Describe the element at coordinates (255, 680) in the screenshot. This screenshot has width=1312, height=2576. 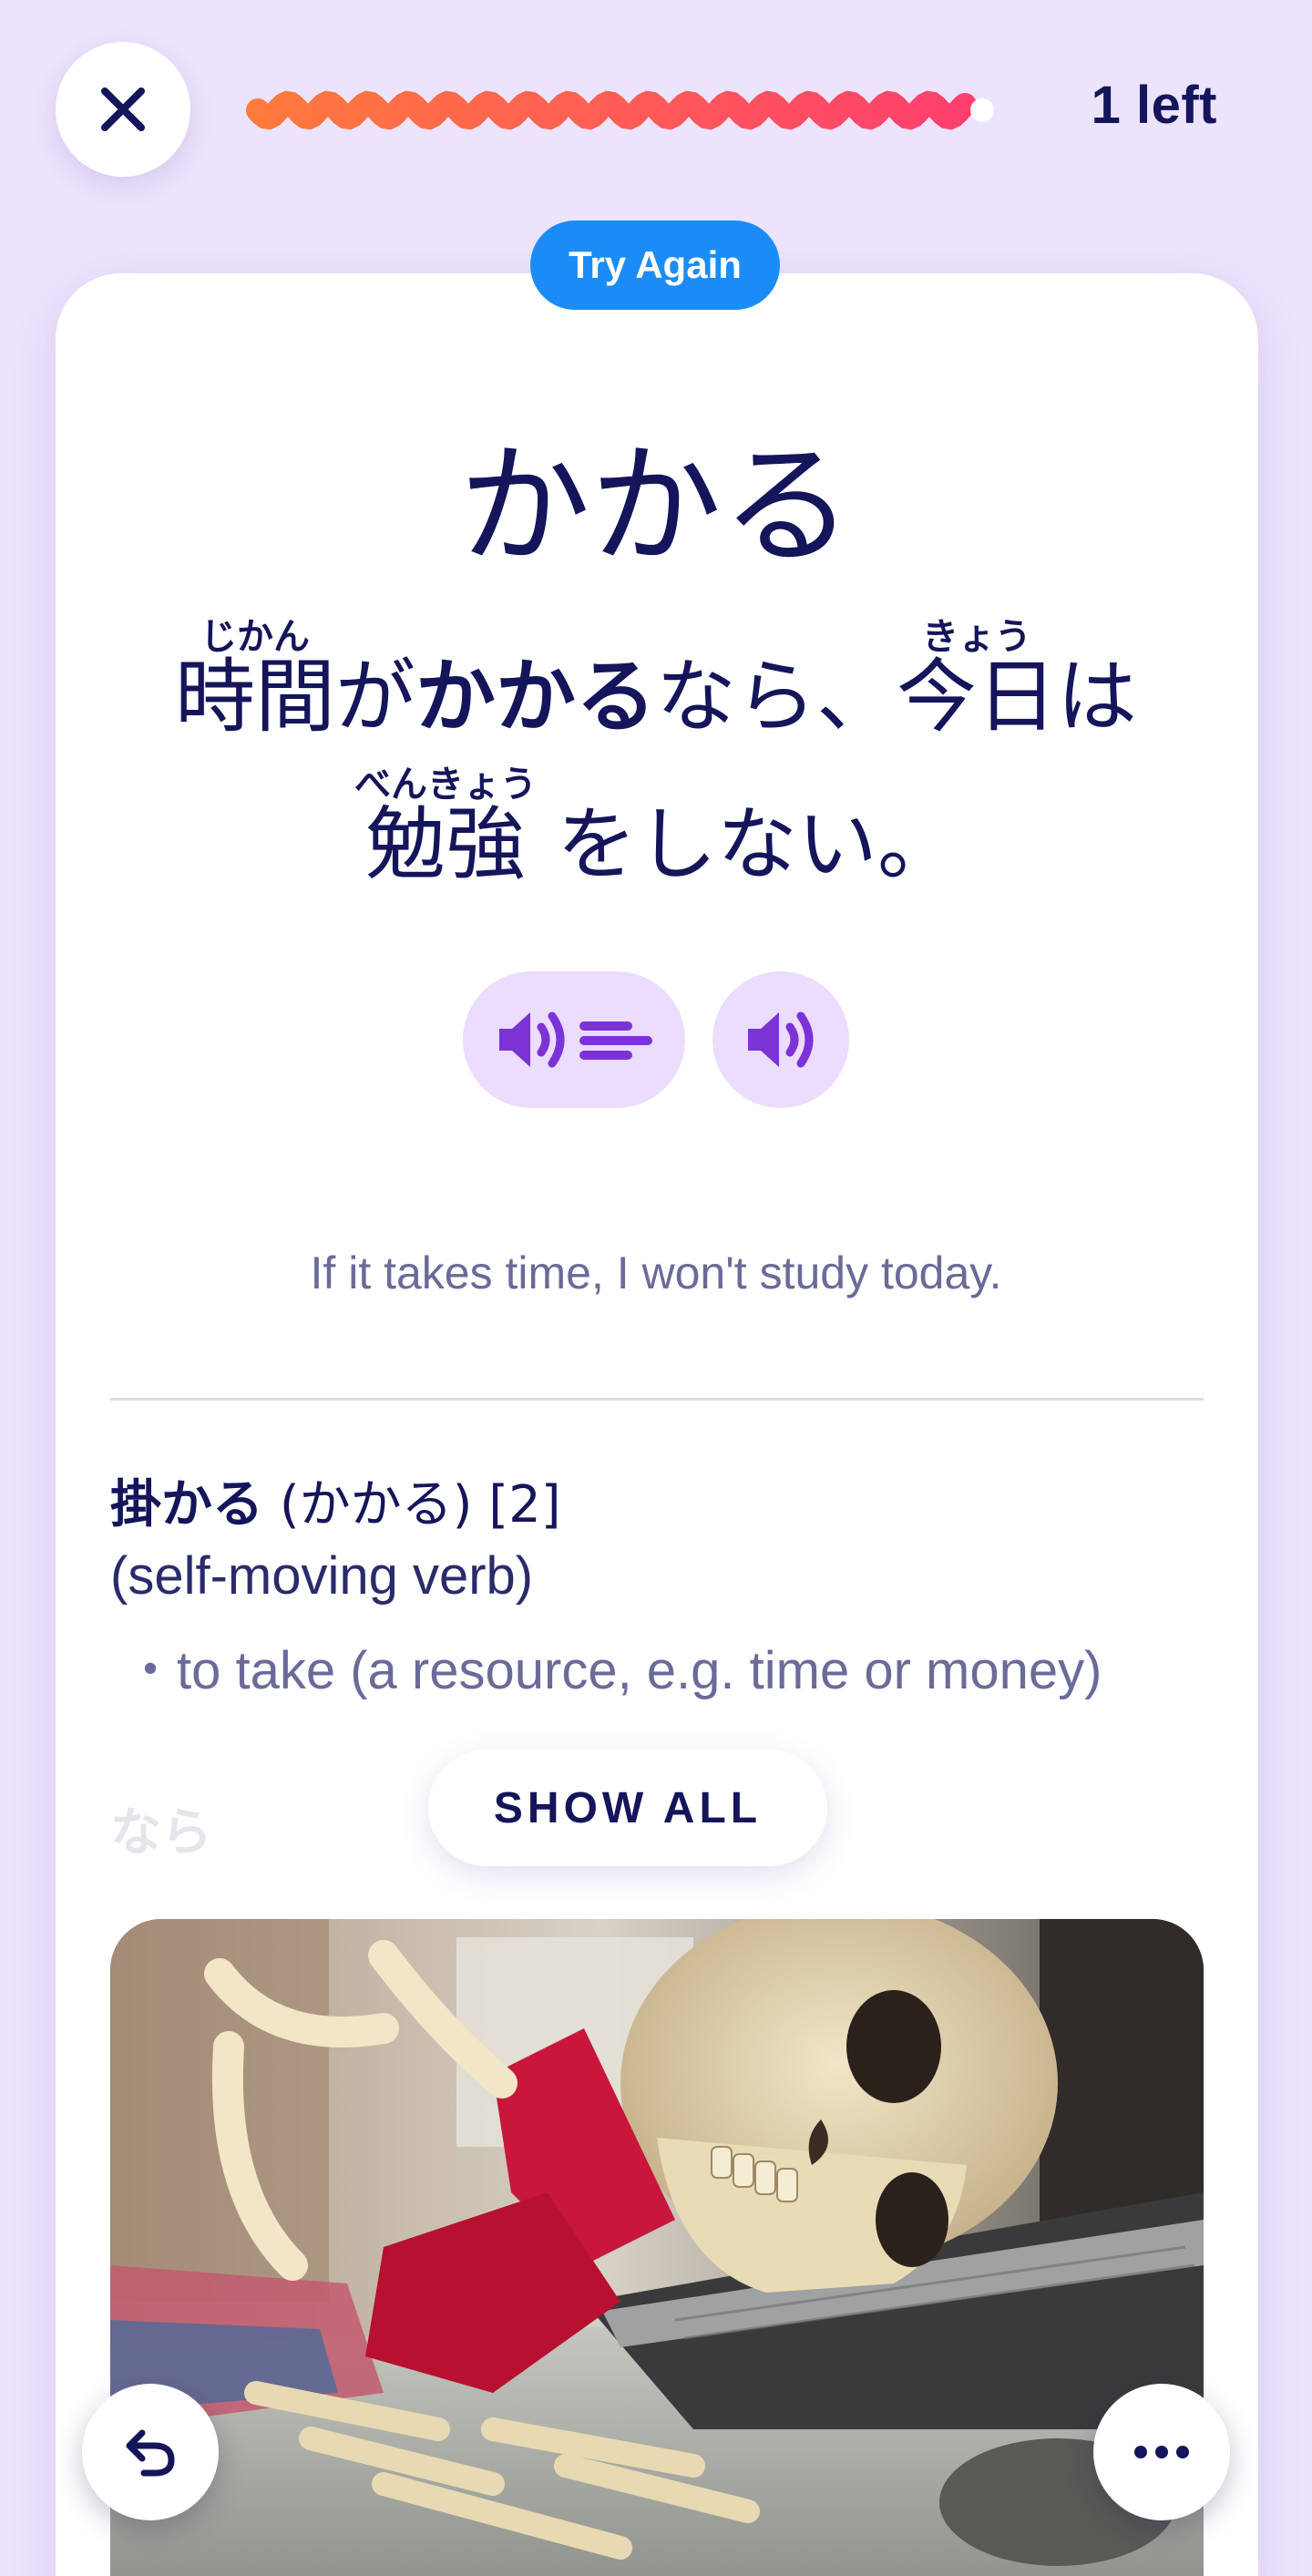
I see `word-jikan: 時間じかん` at that location.